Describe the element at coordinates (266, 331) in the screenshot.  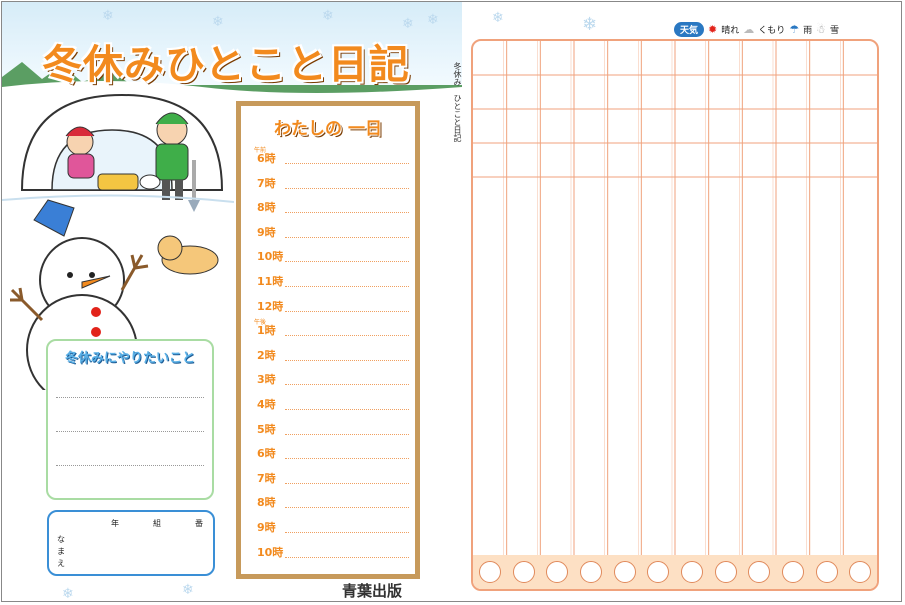
I see `hour-label: 1時` at that location.